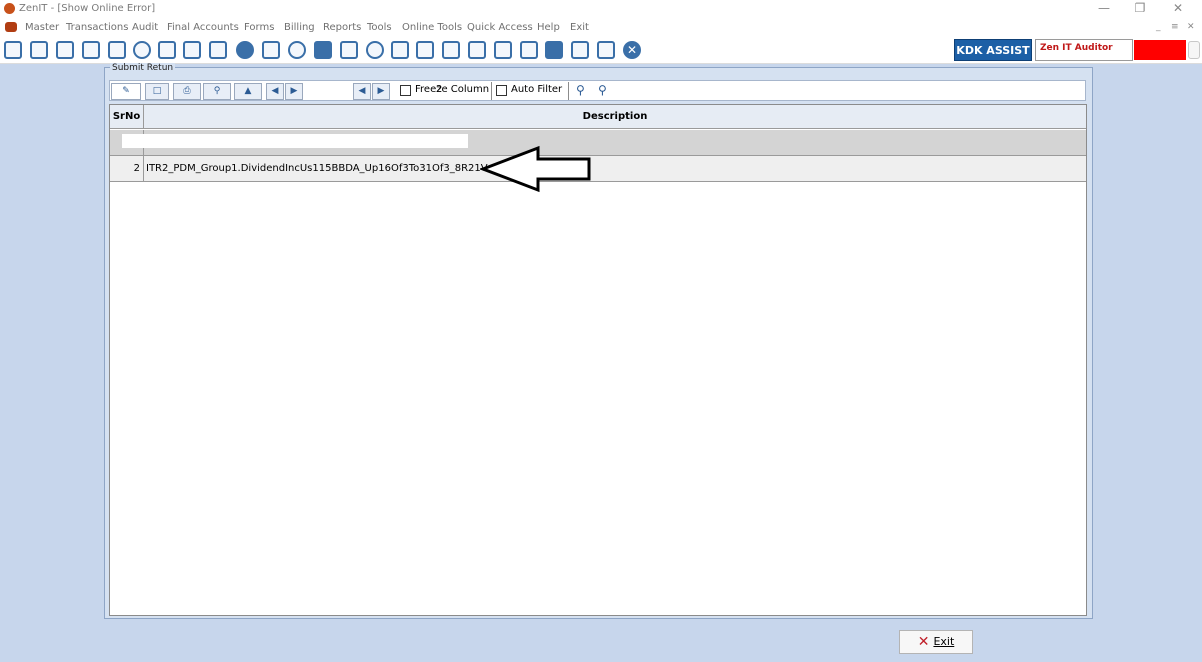 This screenshot has height=662, width=1202. Describe the element at coordinates (405, 90) in the screenshot. I see `freeze-column-checkbox` at that location.